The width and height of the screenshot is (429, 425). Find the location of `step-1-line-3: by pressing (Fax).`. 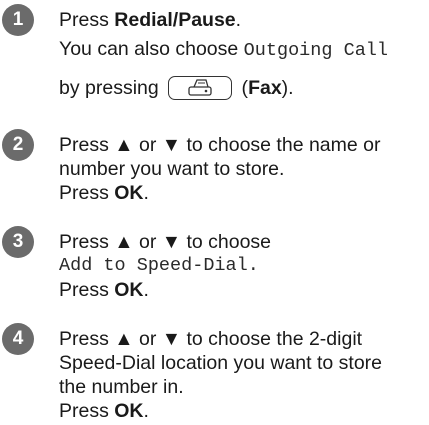

step-1-line-3: by pressing (Fax). is located at coordinates (176, 88).